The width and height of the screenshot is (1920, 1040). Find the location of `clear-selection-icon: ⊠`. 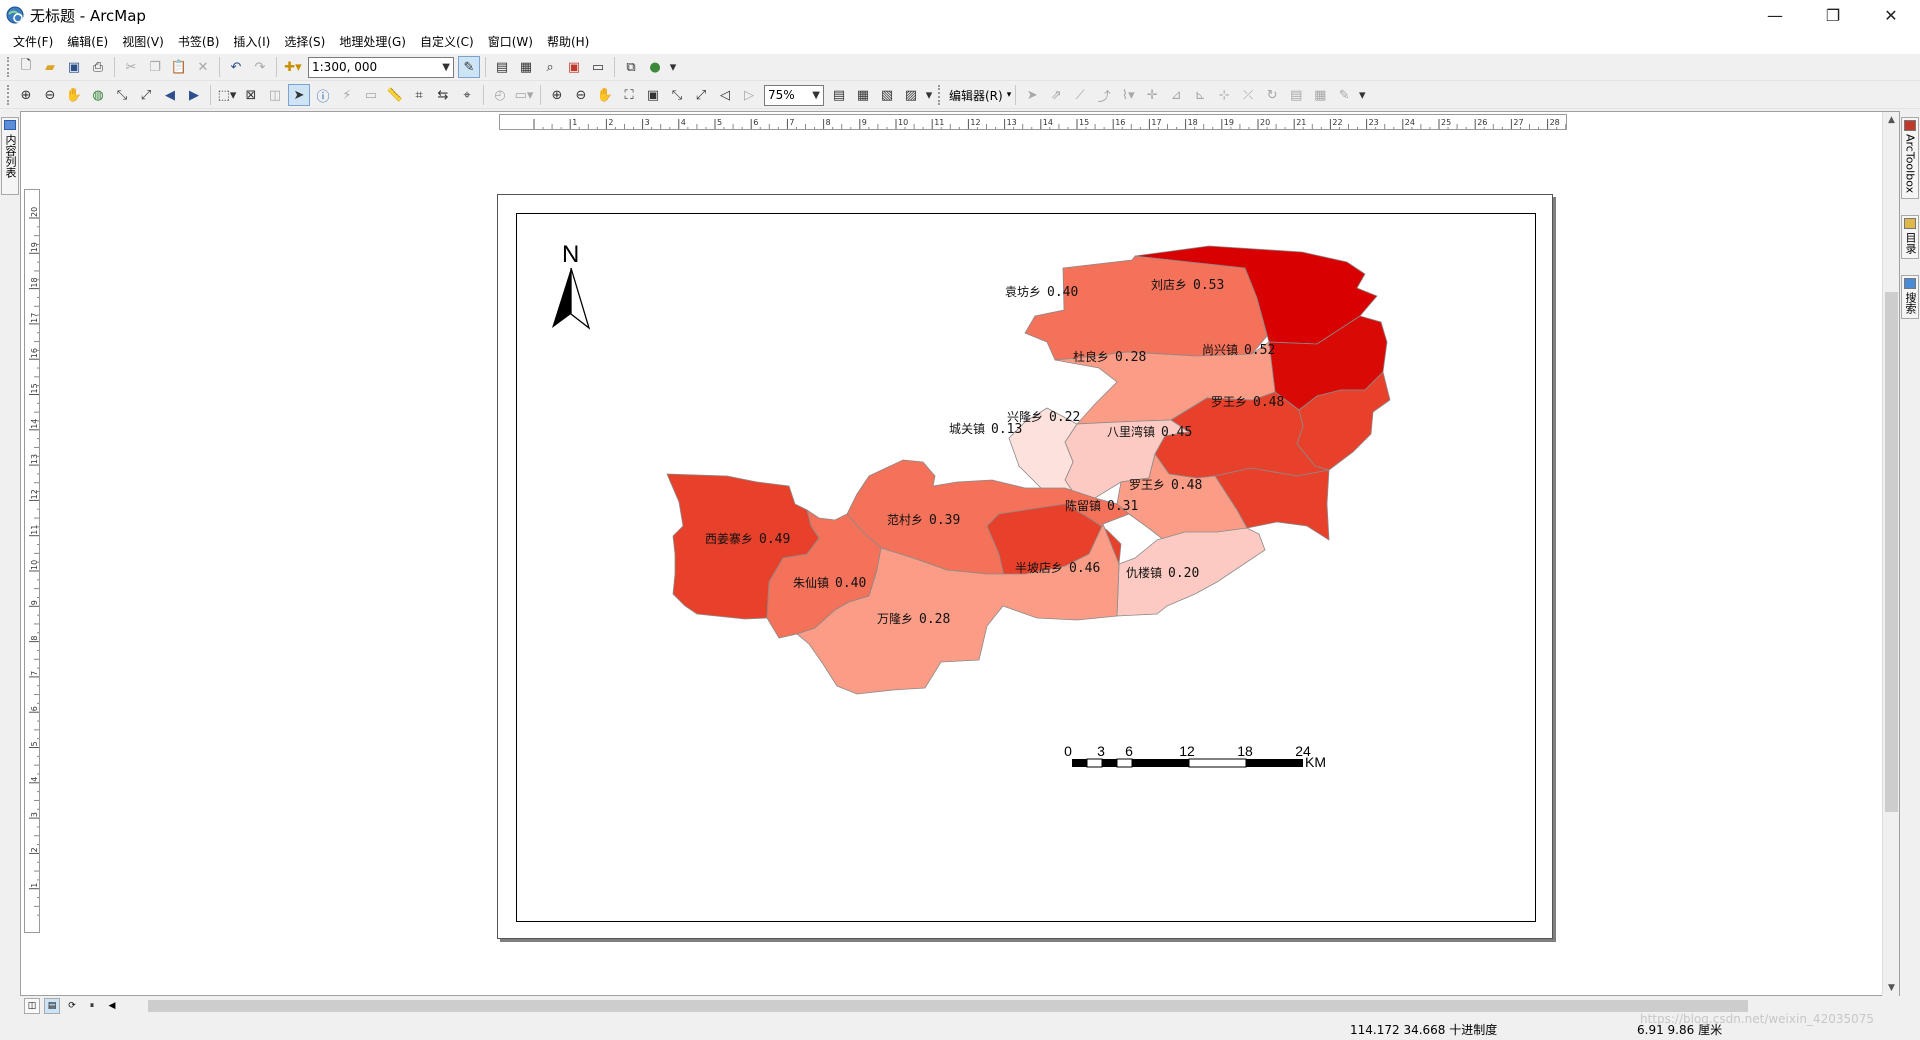

clear-selection-icon: ⊠ is located at coordinates (251, 95).